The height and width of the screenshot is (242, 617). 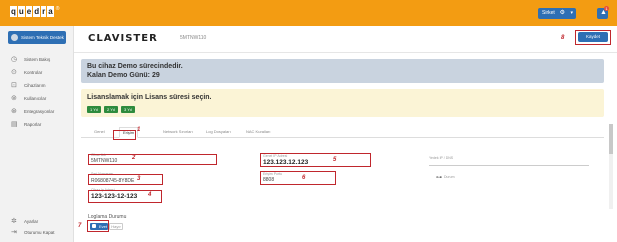 I want to click on device-model: 5MTNW110, so click(x=193, y=38).